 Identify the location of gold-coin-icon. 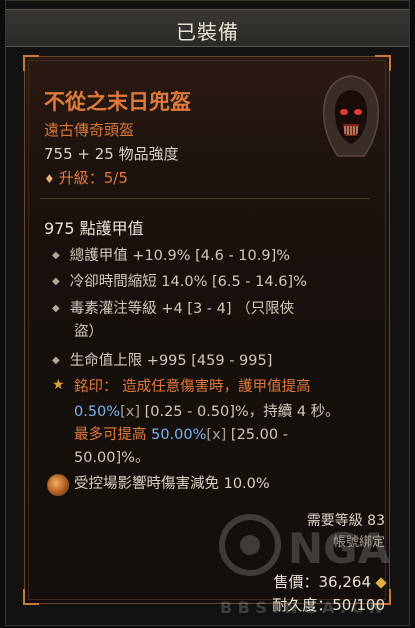
(381, 583).